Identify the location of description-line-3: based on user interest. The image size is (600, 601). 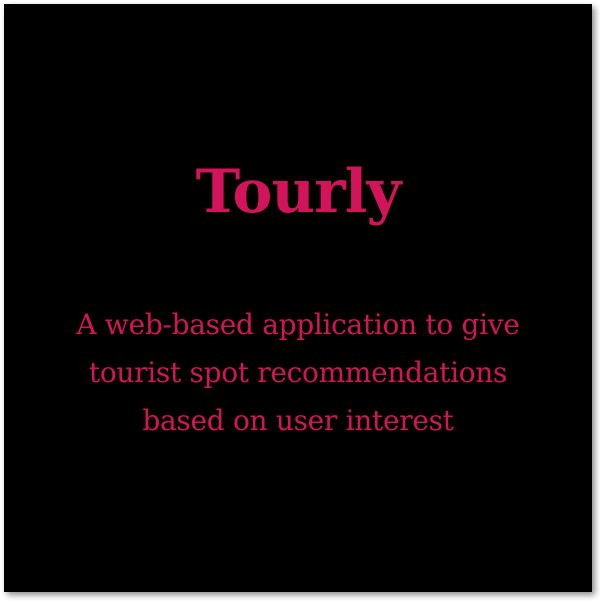
(298, 420).